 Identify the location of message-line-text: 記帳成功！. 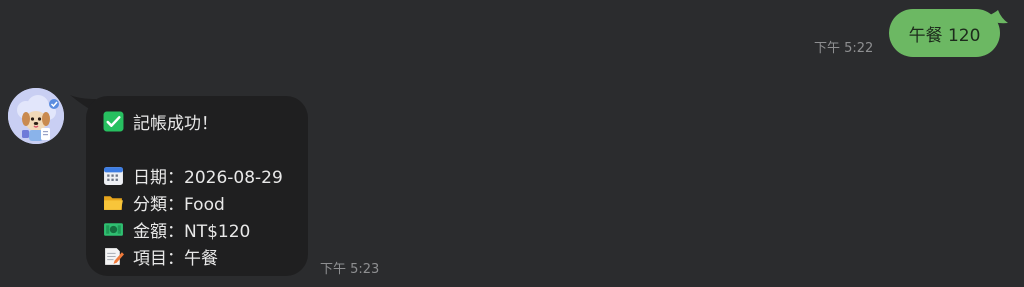
(175, 124).